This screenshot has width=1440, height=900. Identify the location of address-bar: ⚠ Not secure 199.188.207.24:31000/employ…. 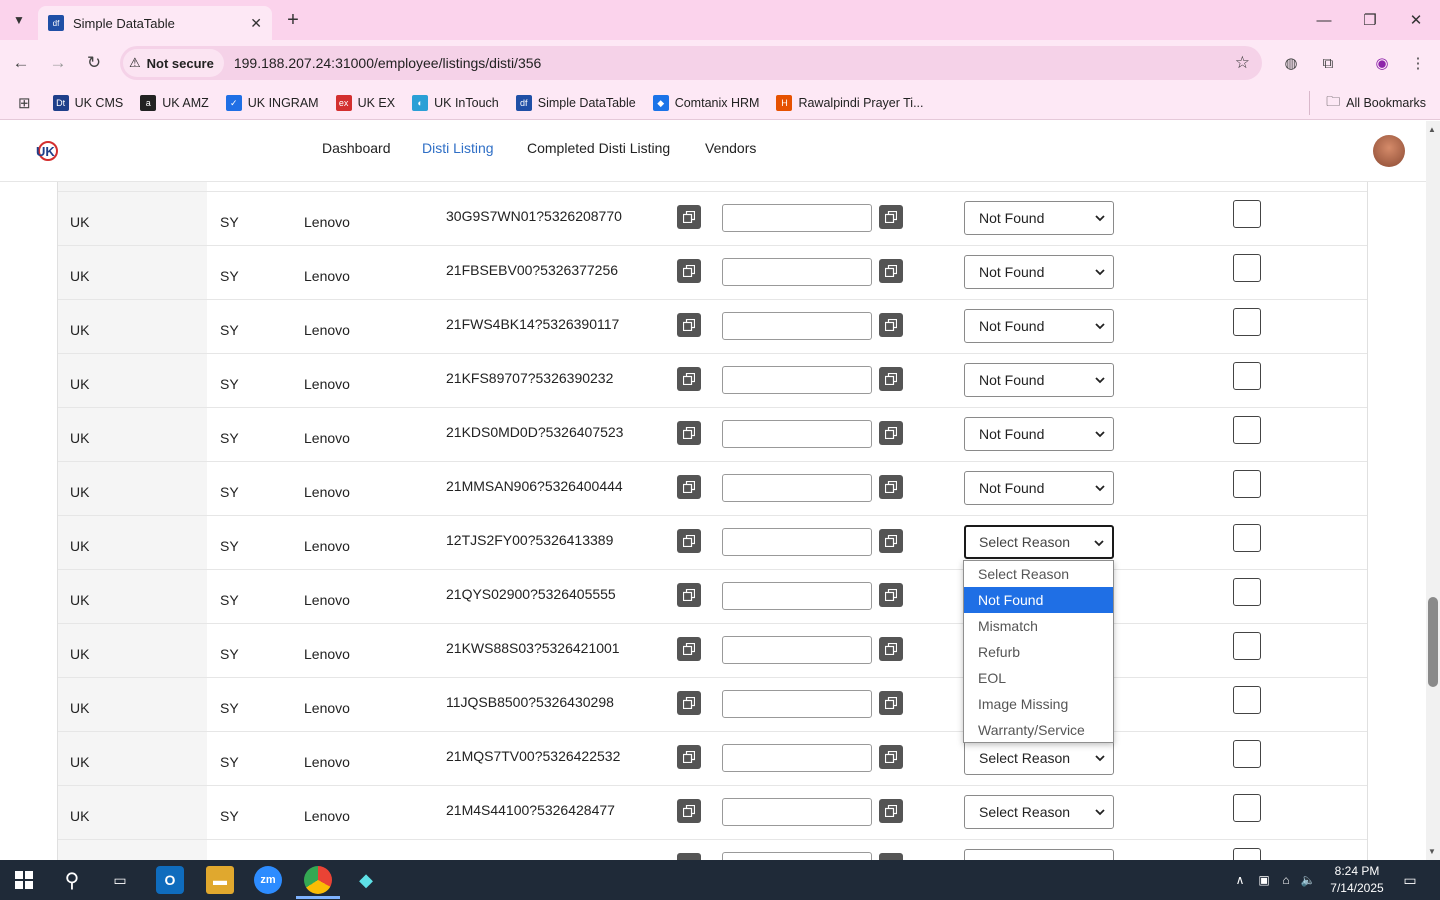
(691, 63).